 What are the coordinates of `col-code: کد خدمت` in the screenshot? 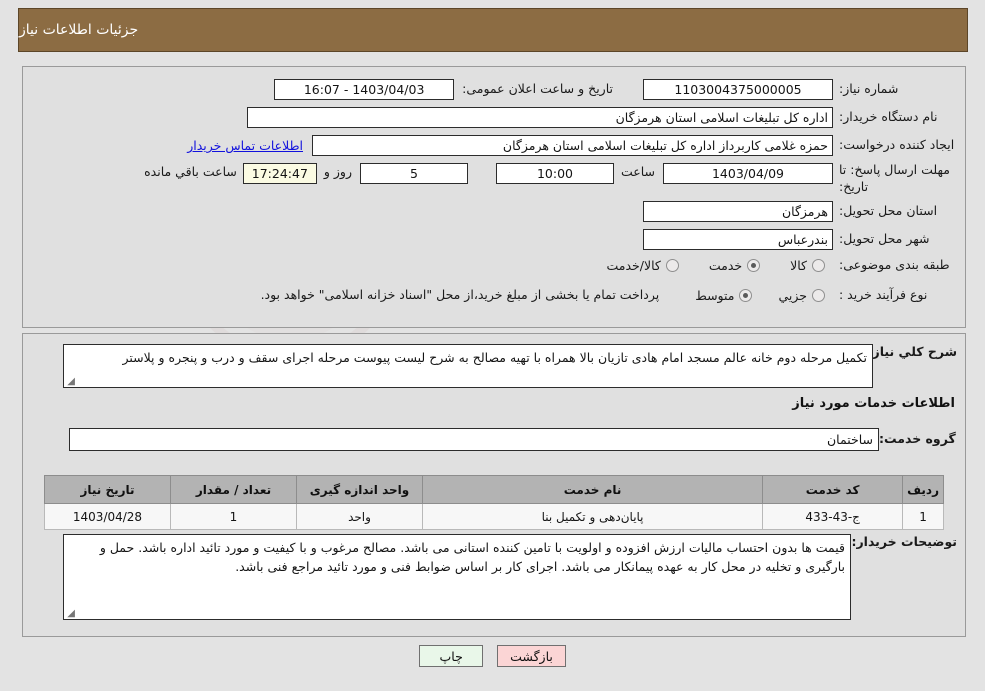 It's located at (833, 489).